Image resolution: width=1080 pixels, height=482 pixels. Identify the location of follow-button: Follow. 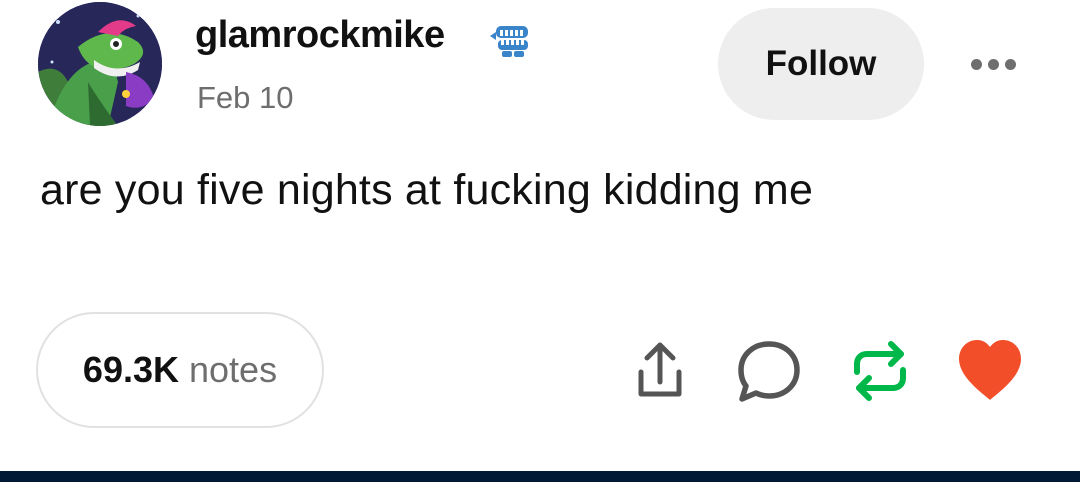
(821, 64).